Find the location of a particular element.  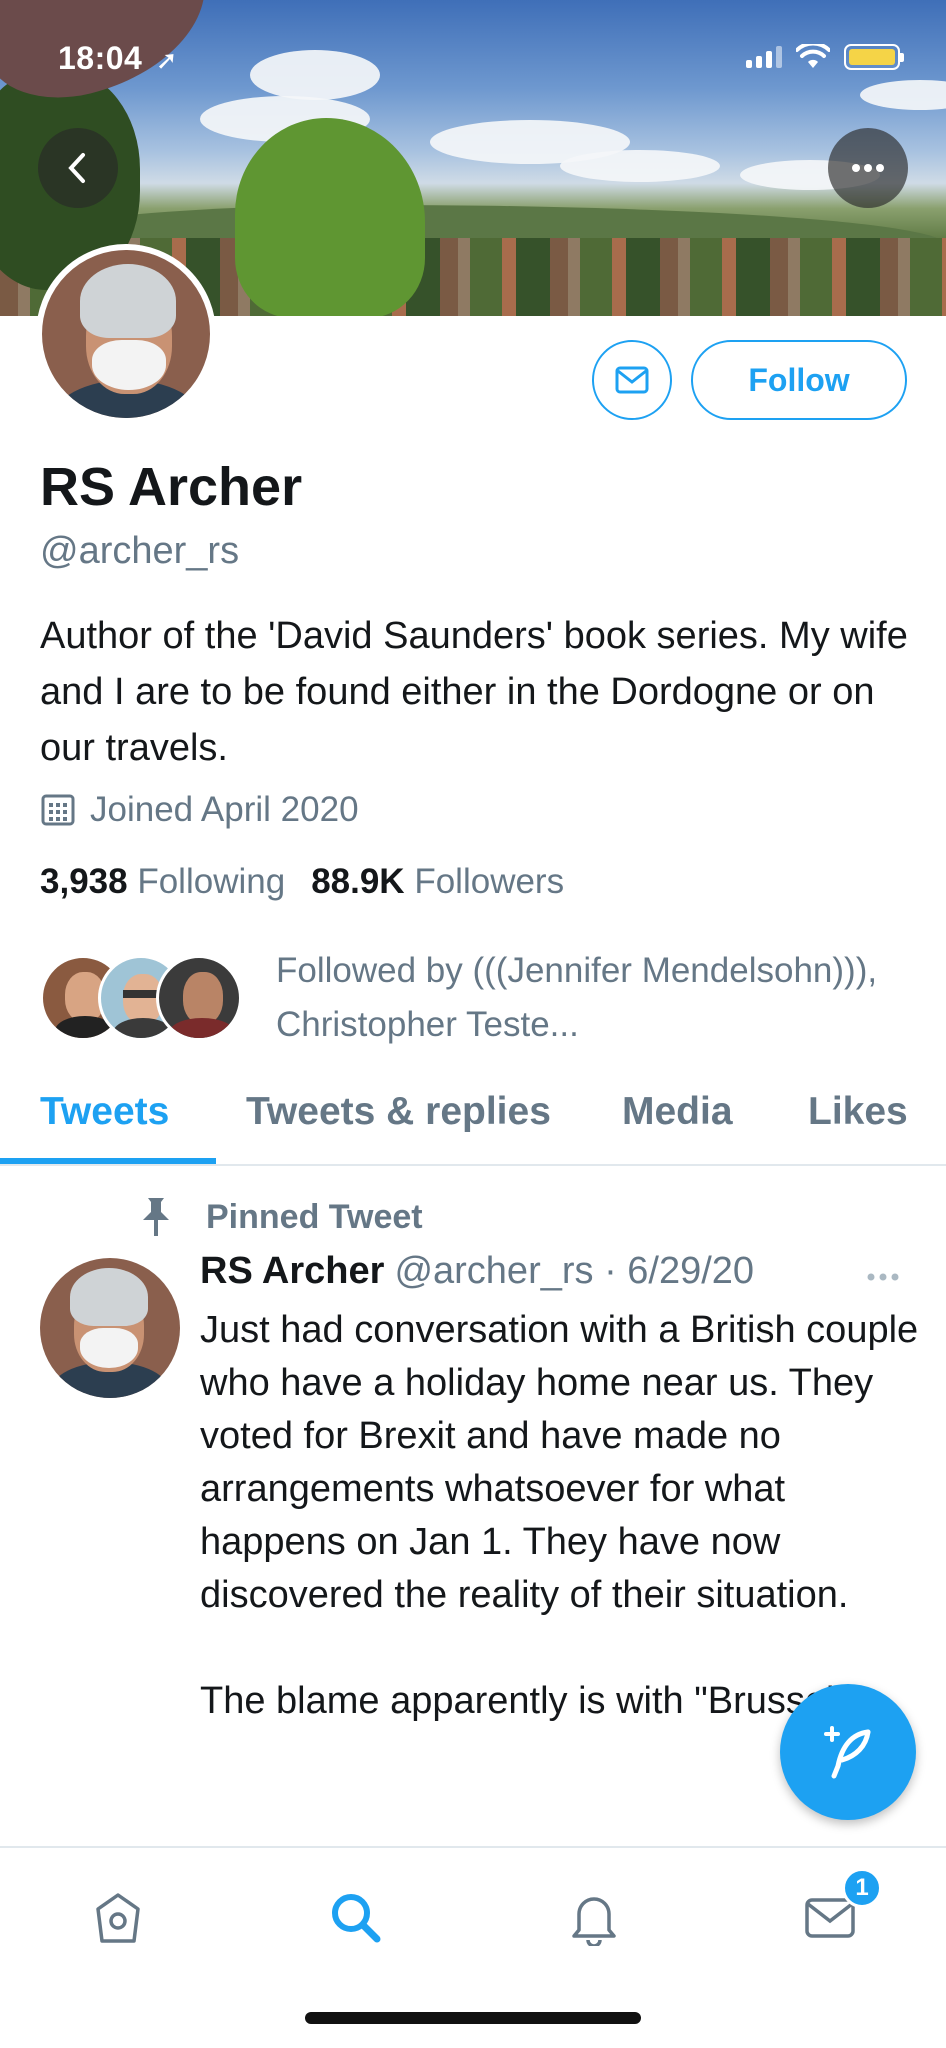

message-button is located at coordinates (632, 380).